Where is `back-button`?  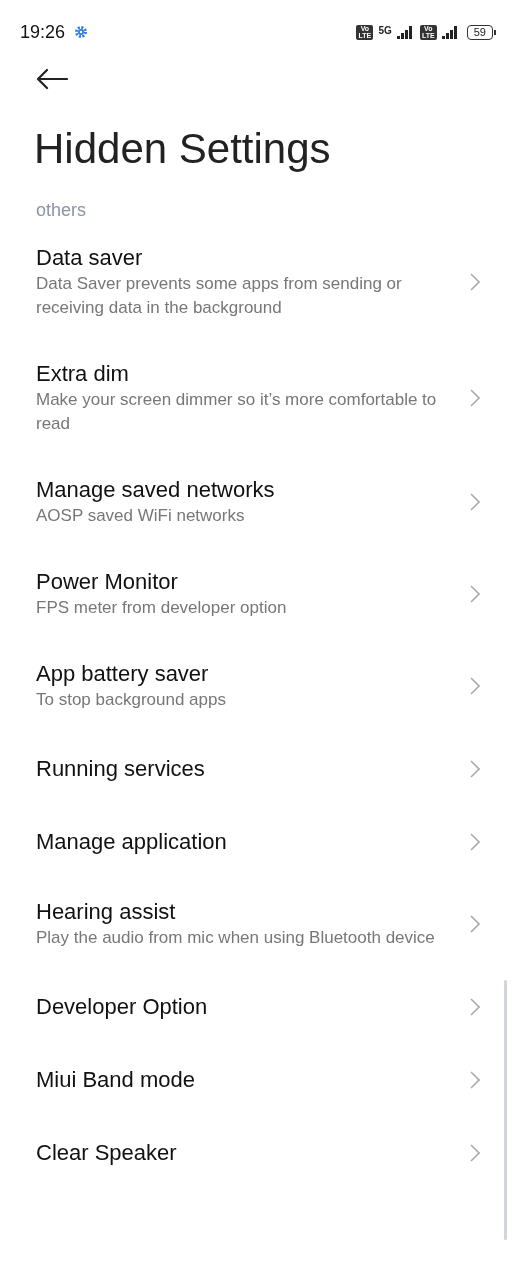 back-button is located at coordinates (52, 79).